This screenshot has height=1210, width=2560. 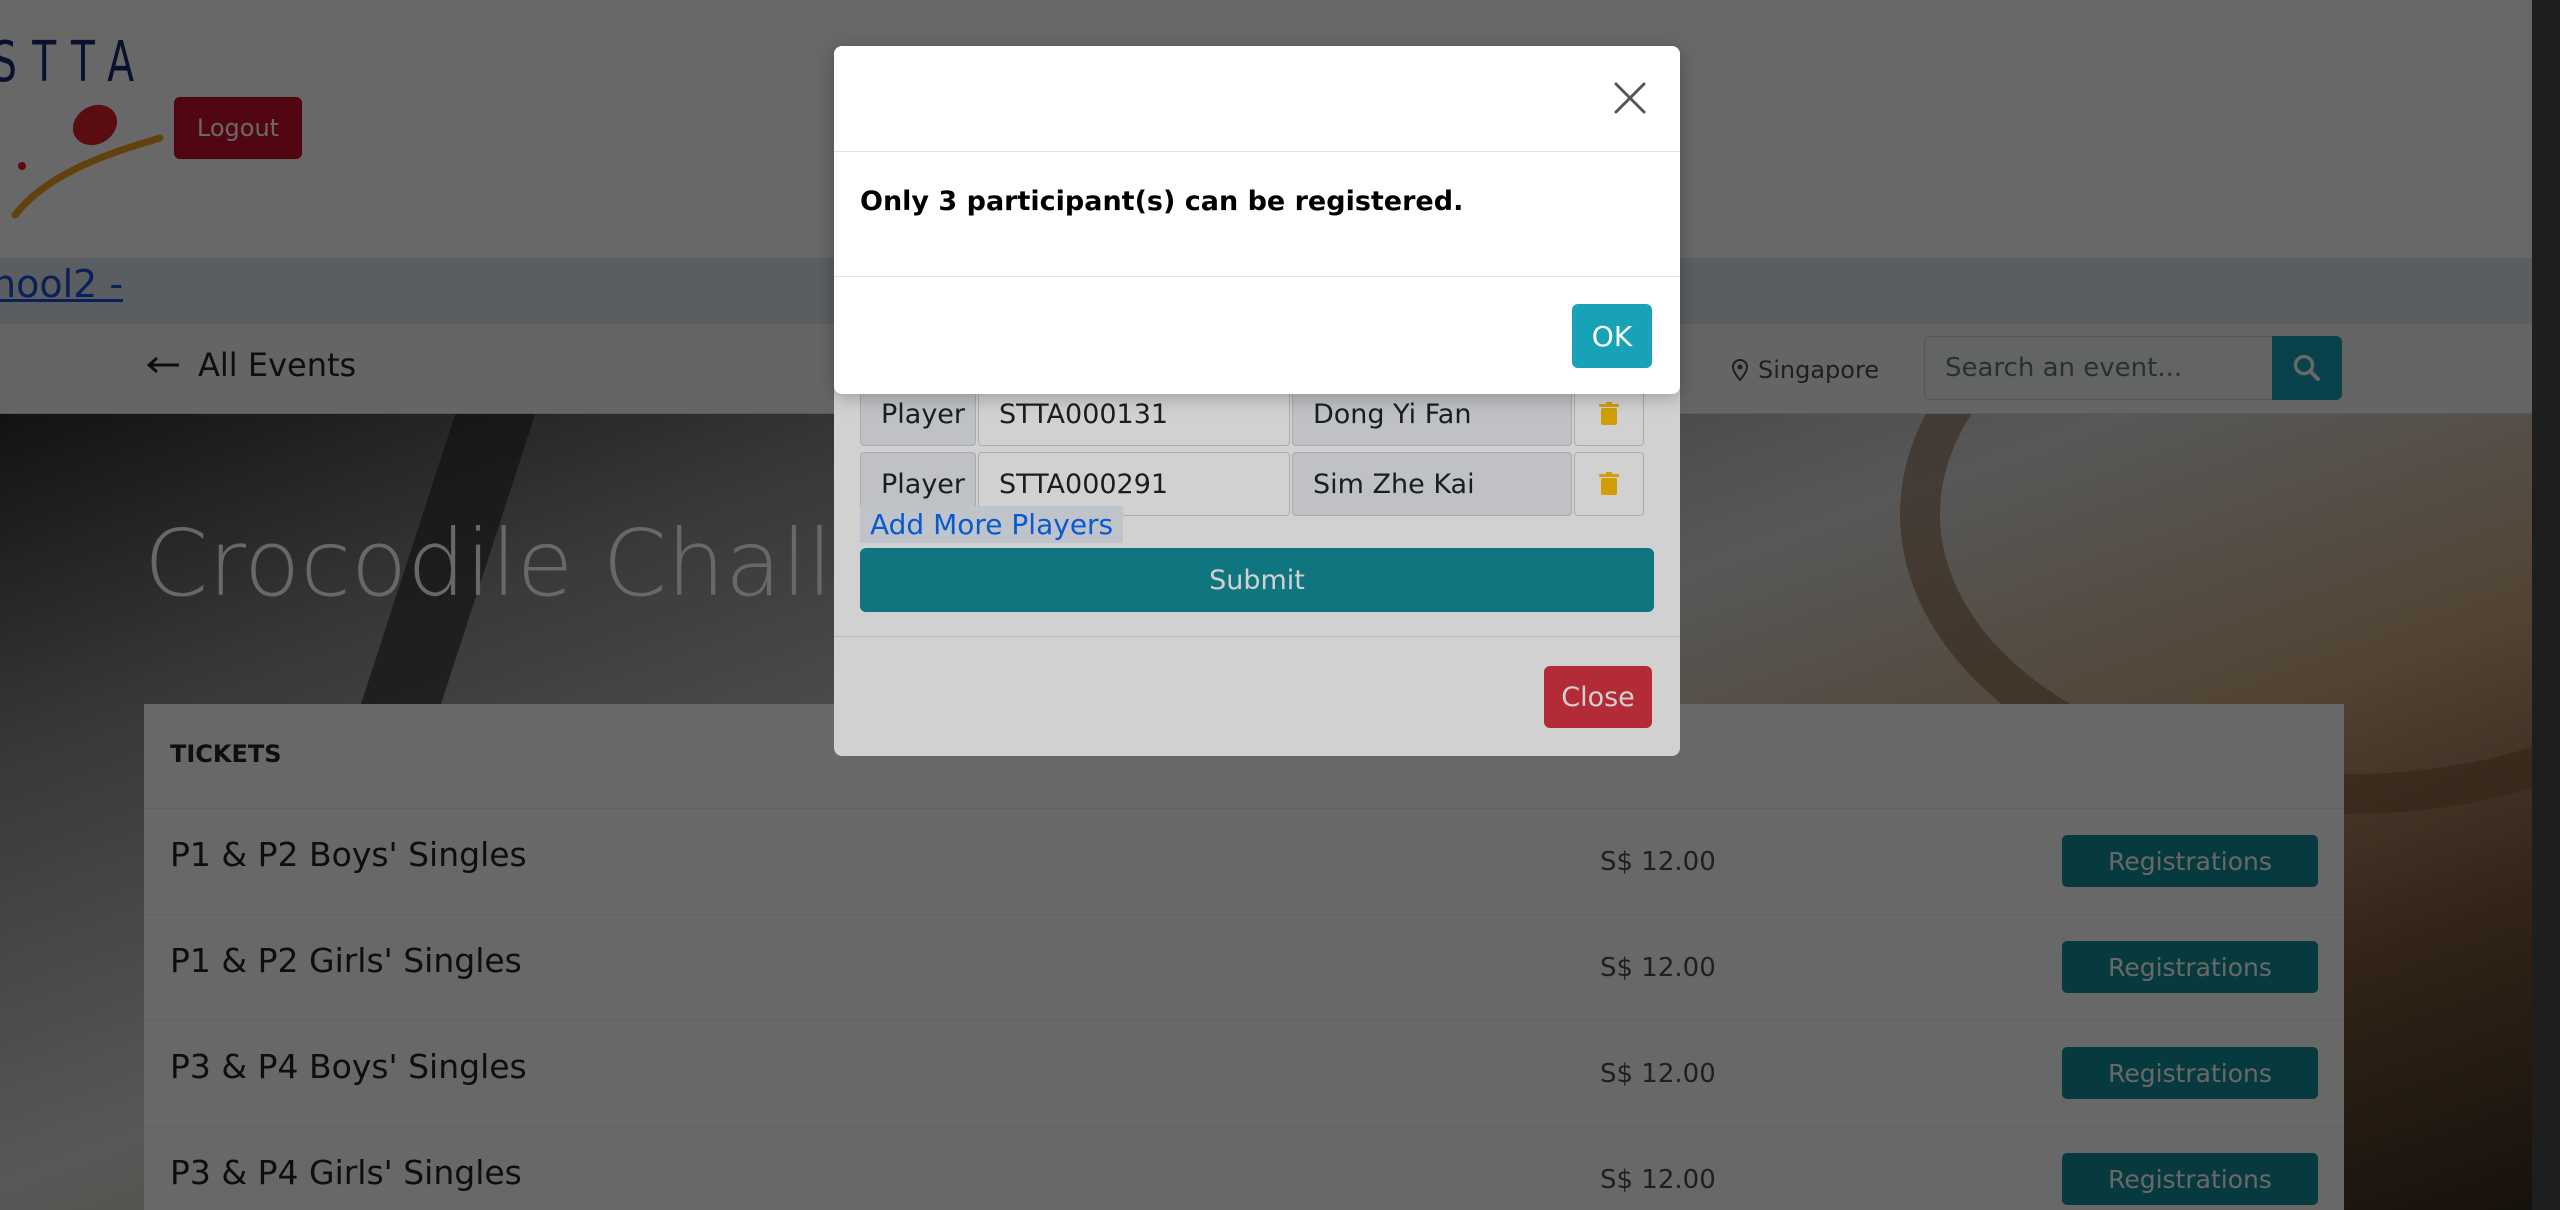 I want to click on alert-message: Only 3 participant(s) can be registered., so click(x=1162, y=201).